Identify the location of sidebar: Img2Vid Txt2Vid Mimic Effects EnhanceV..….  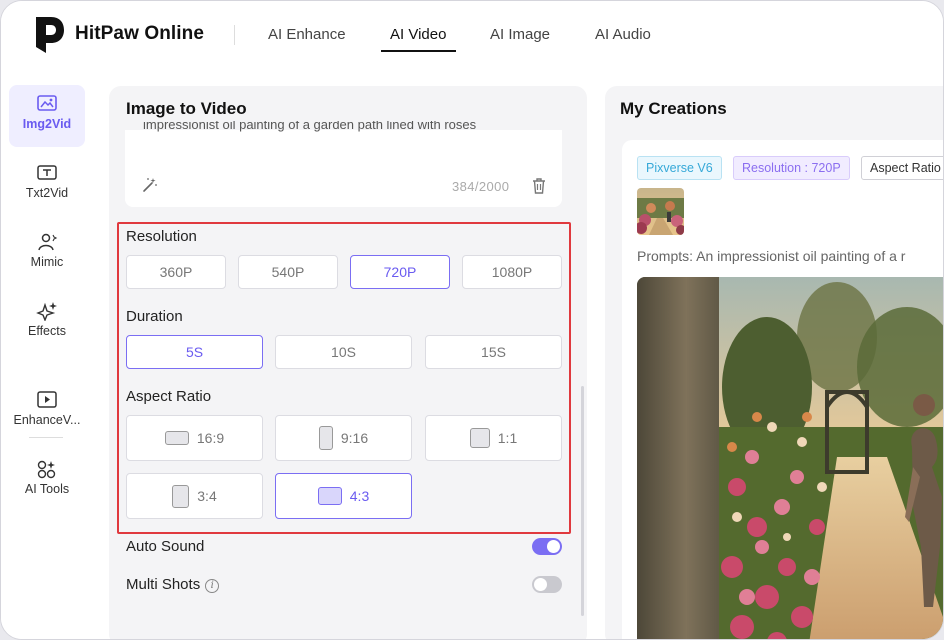
(47, 354).